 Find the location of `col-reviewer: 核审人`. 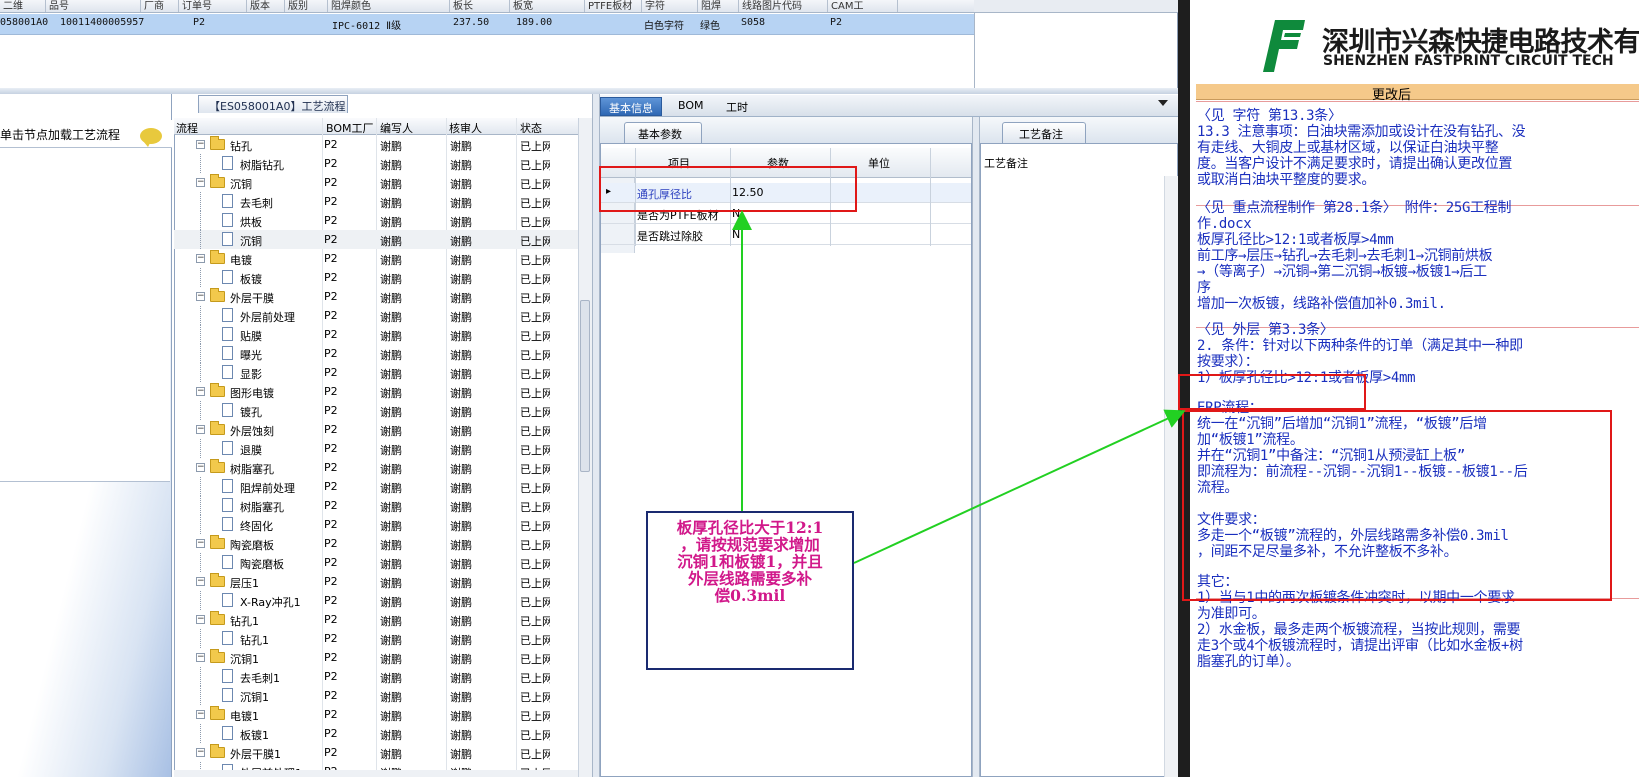

col-reviewer: 核审人 is located at coordinates (465, 128).